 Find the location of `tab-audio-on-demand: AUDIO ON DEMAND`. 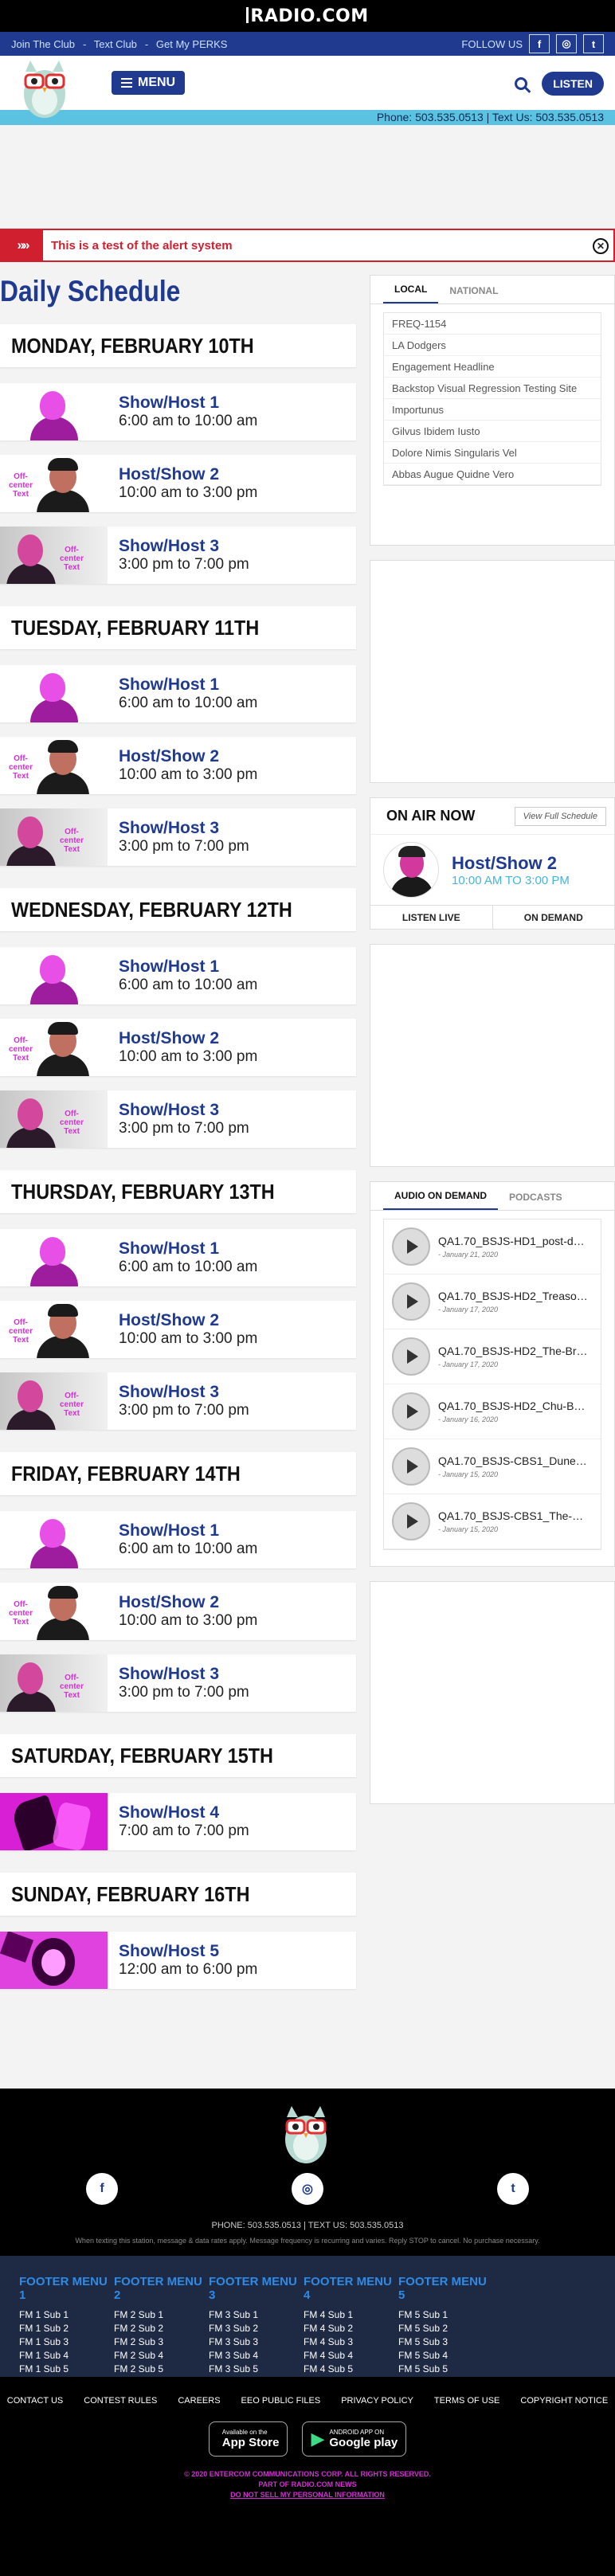

tab-audio-on-demand: AUDIO ON DEMAND is located at coordinates (441, 1200).